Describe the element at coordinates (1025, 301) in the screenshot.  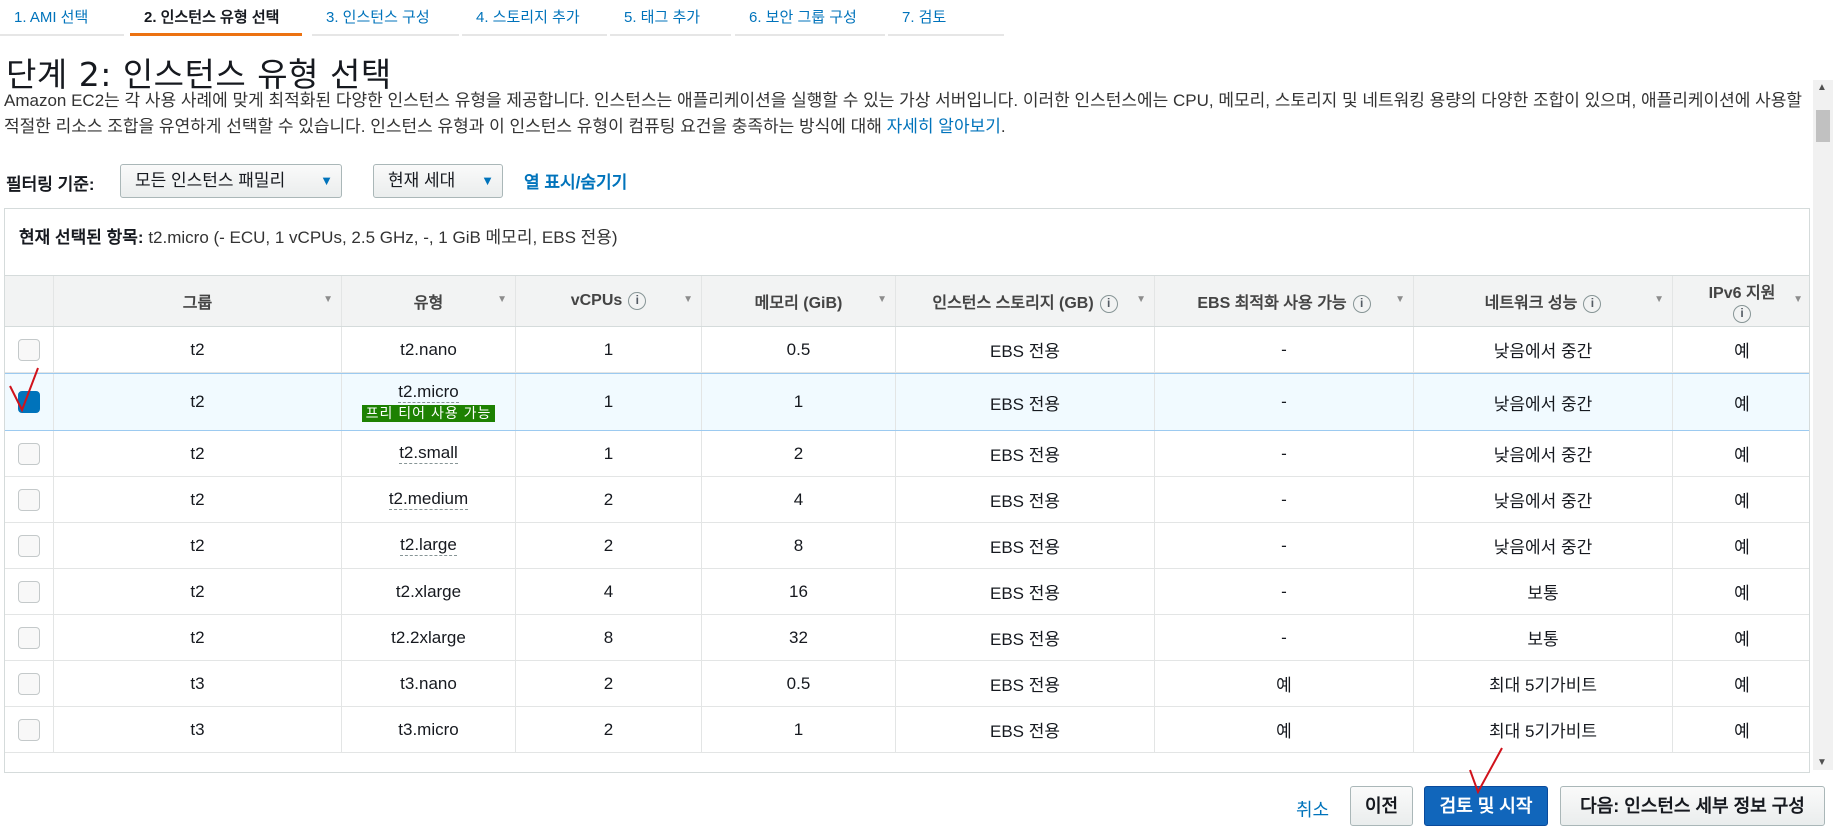
I see `header-instance-storage: 인스턴스 스토리지 (GB) i ▼` at that location.